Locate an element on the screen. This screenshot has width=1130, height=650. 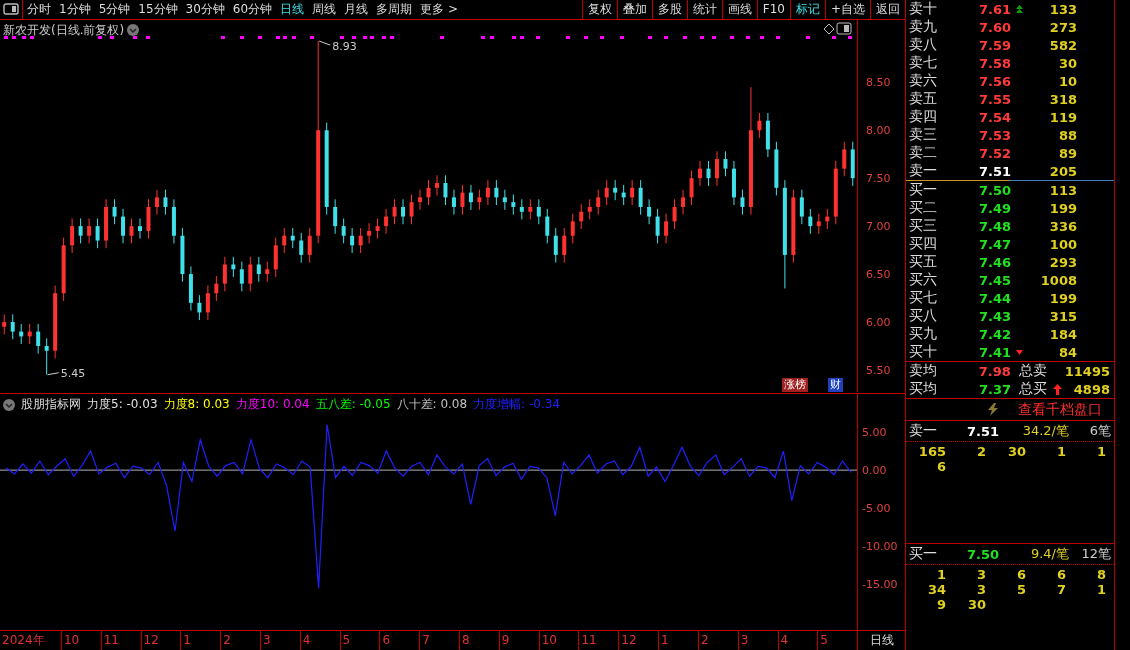
level-label: 卖一 is located at coordinates (923, 431).